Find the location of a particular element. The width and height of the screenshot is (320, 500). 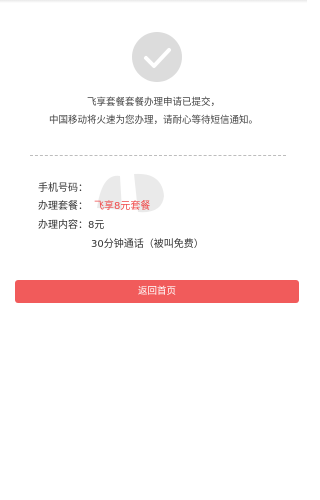

dashed-divider is located at coordinates (158, 155).